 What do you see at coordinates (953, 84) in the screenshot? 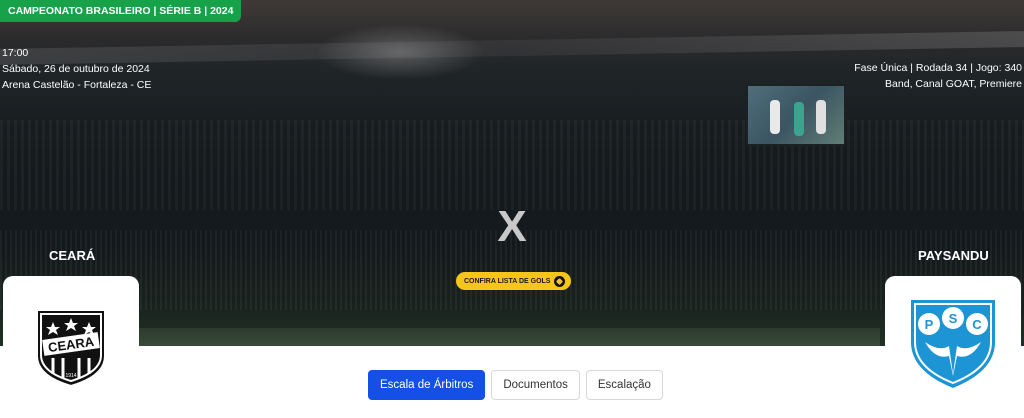
I see `match-broadcast: Band, Canal GOAT, Premiere` at bounding box center [953, 84].